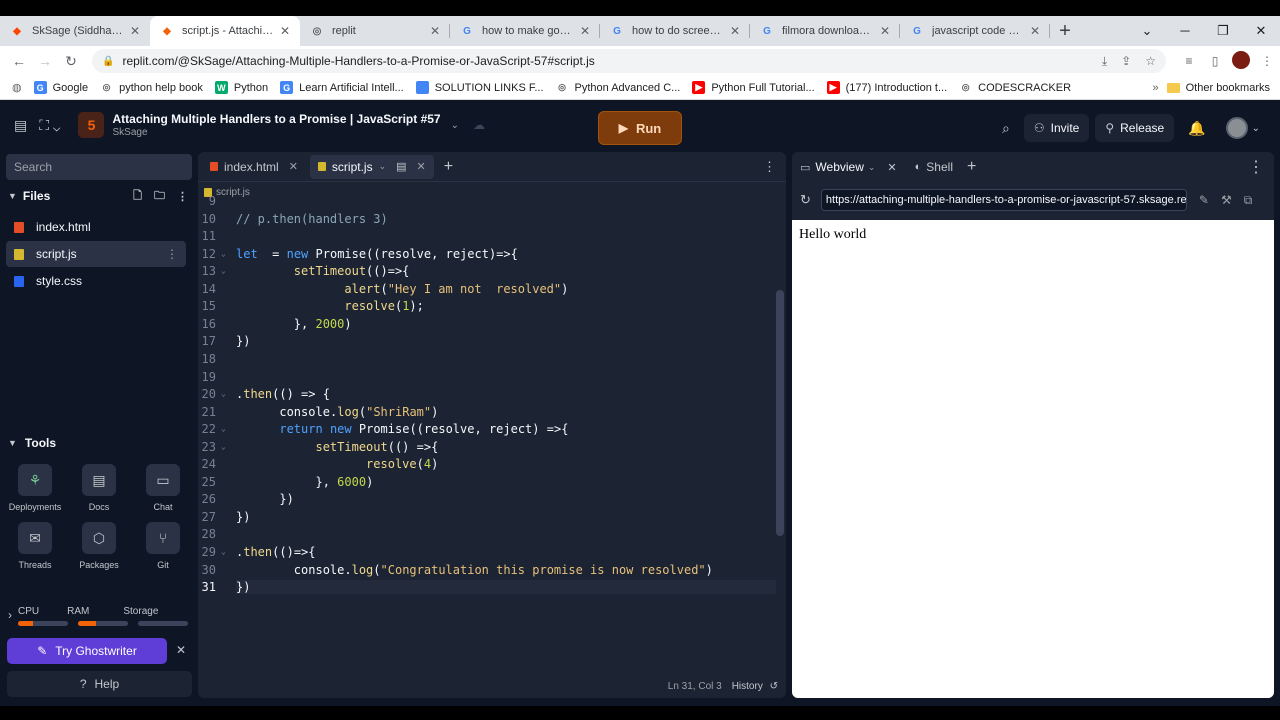  What do you see at coordinates (1185, 31) in the screenshot?
I see `minimize-button: ─` at bounding box center [1185, 31].